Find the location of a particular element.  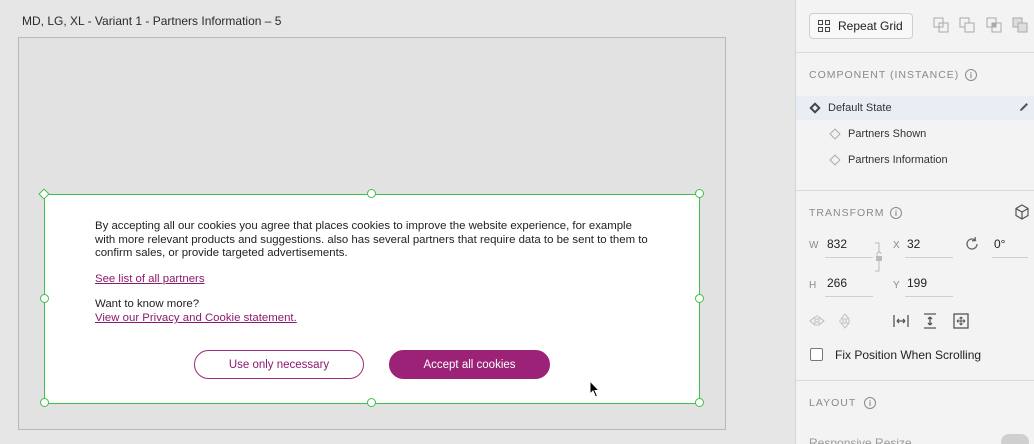

y-field: 199 is located at coordinates (917, 283).